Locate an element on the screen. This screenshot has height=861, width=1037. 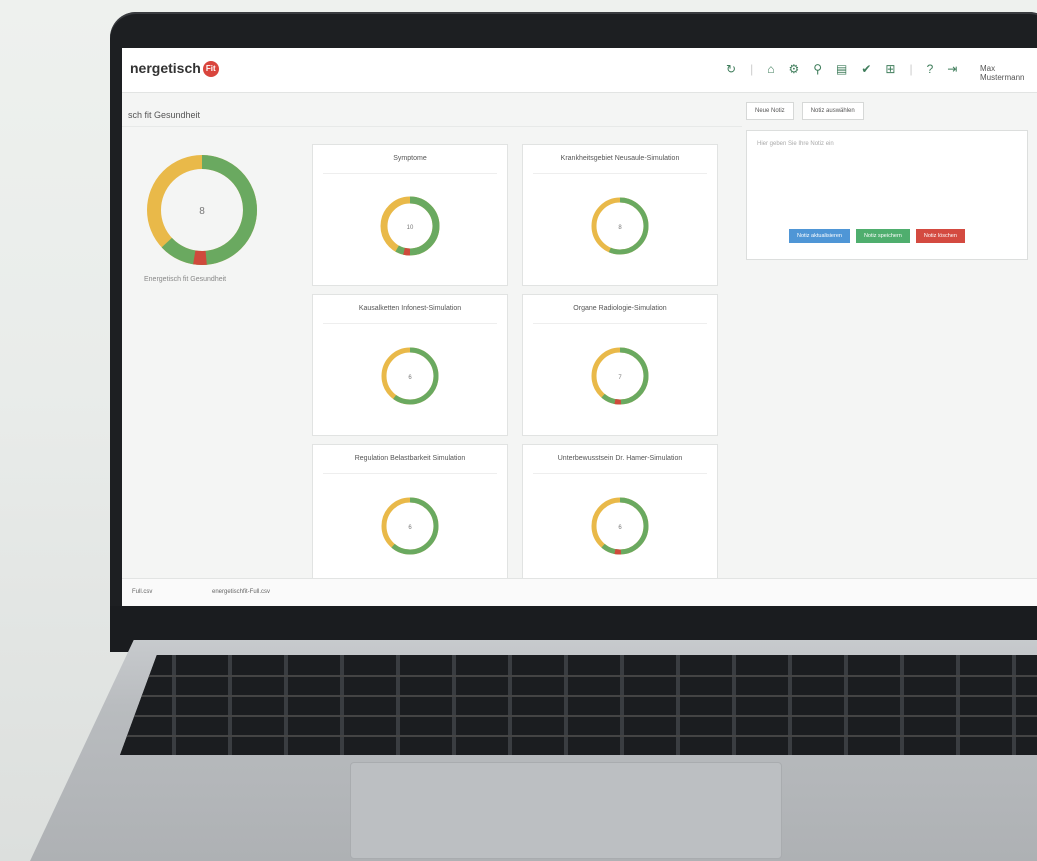
card-unterbewusstsein: Unterbewusstsein Dr. Hamer-Simulation 6 is located at coordinates (620, 512).